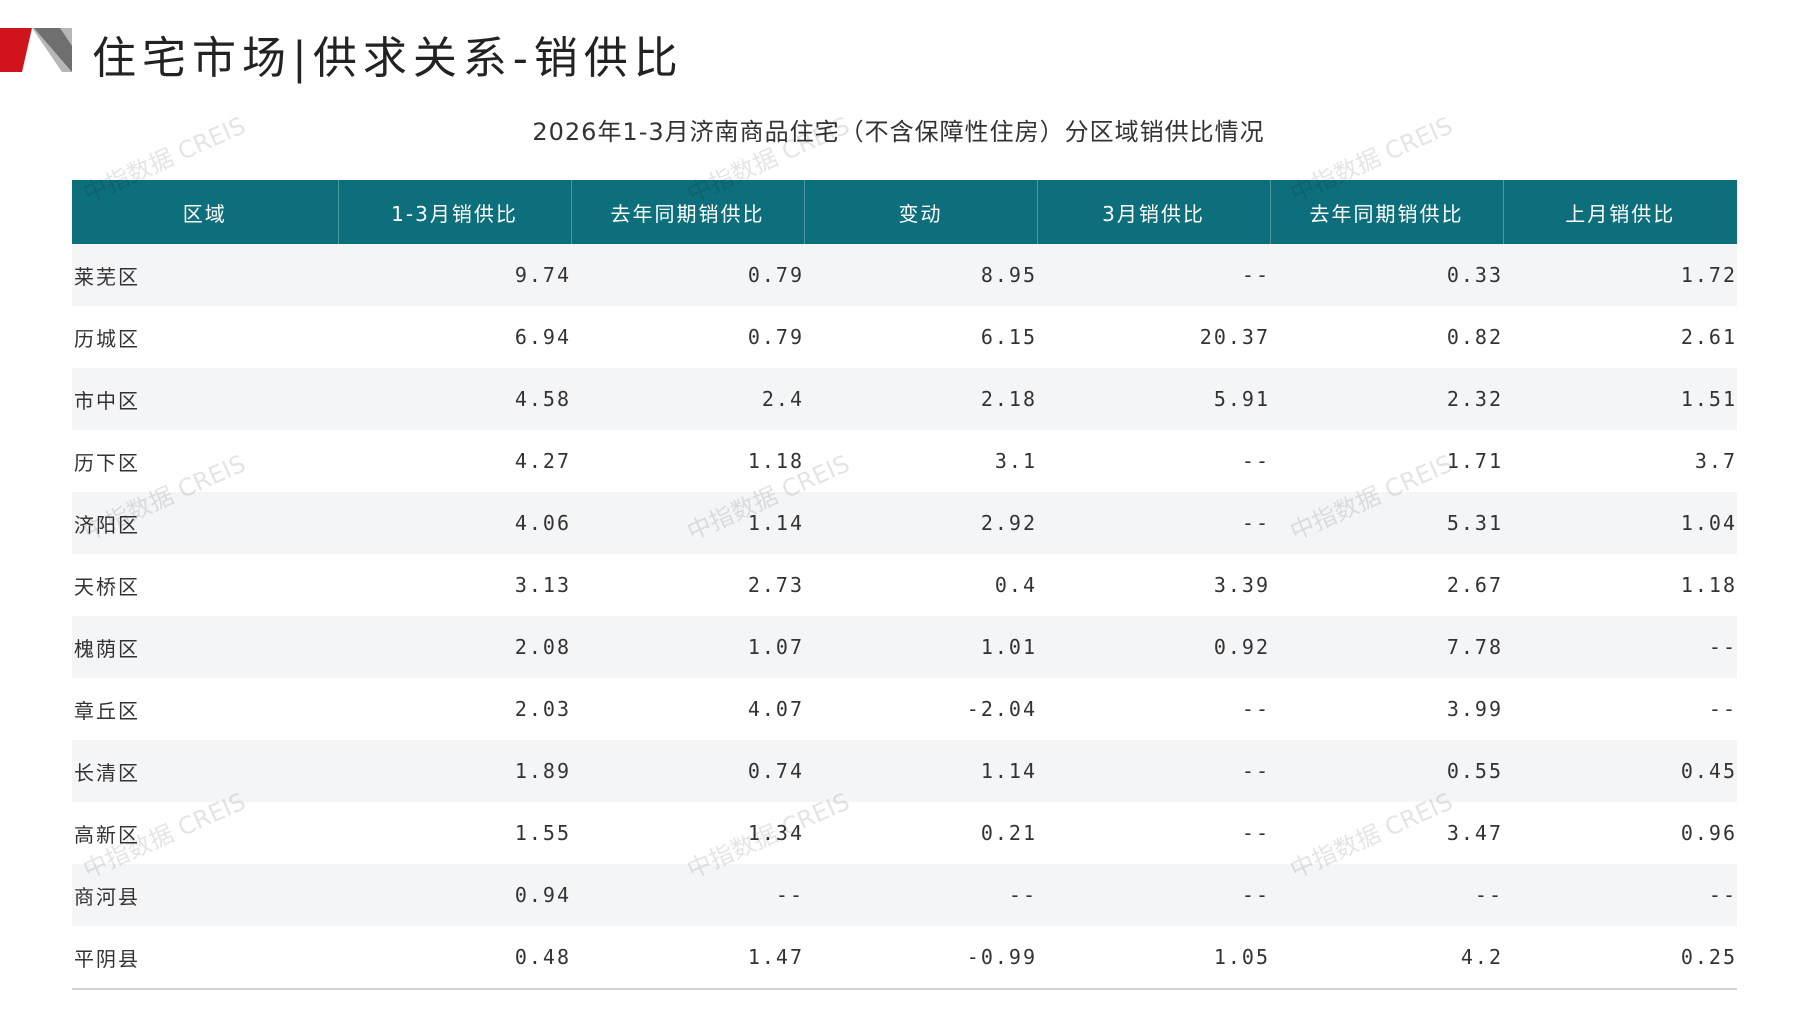 The width and height of the screenshot is (1797, 1010). I want to click on value-cell: 1.07, so click(687, 647).